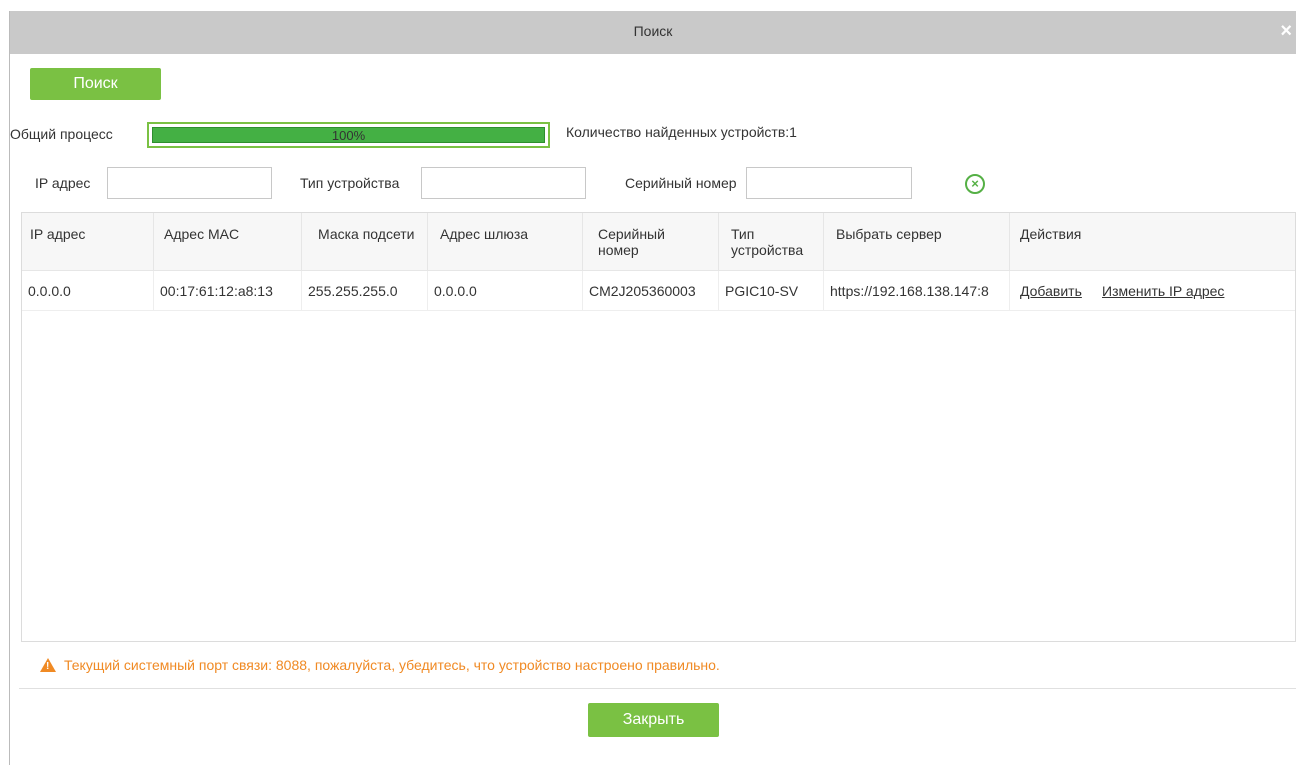 The image size is (1296, 765). Describe the element at coordinates (95, 84) in the screenshot. I see `search-button: Поиск` at that location.